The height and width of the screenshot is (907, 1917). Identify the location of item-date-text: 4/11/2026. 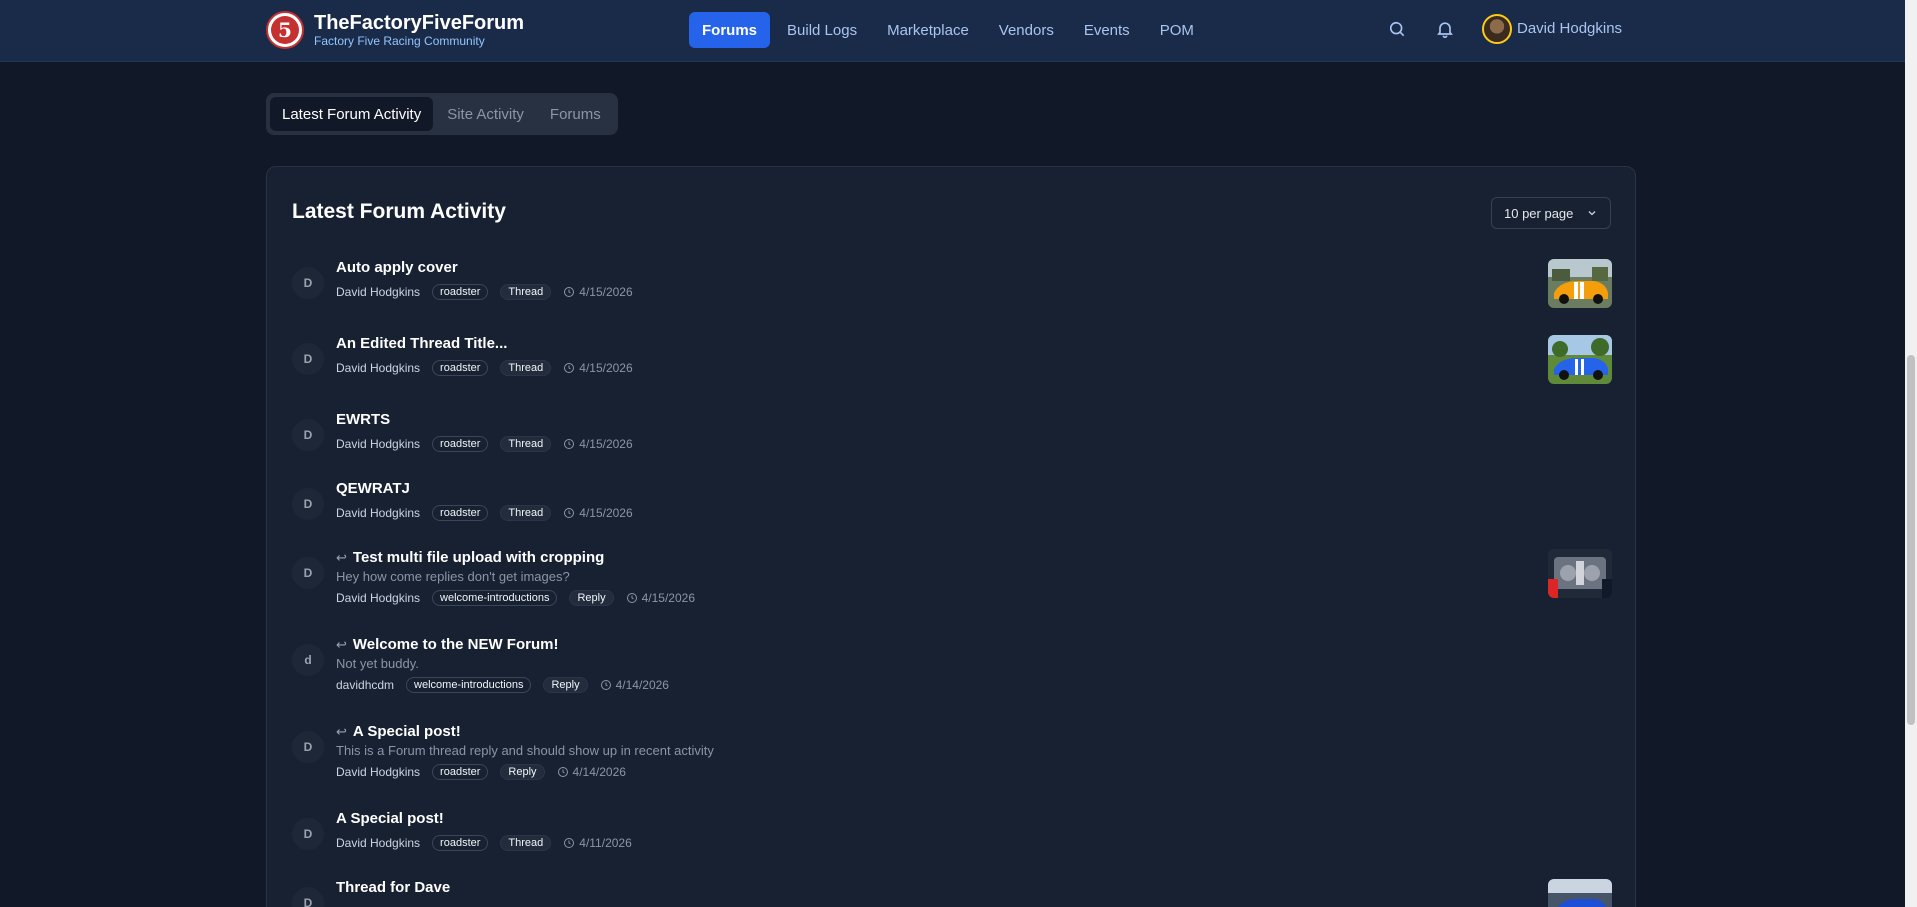
(605, 843).